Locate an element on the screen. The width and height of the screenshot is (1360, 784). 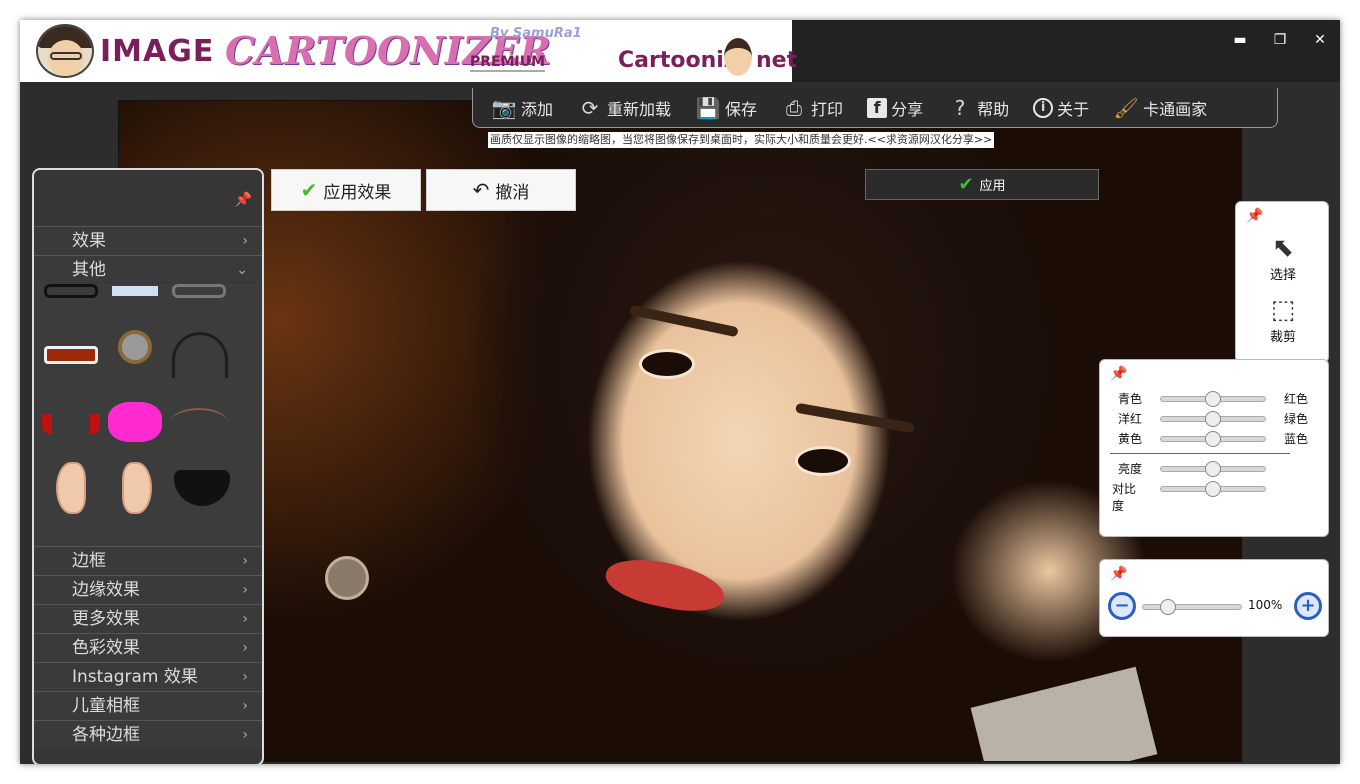
blue-label: 蓝色 is located at coordinates (1296, 439).